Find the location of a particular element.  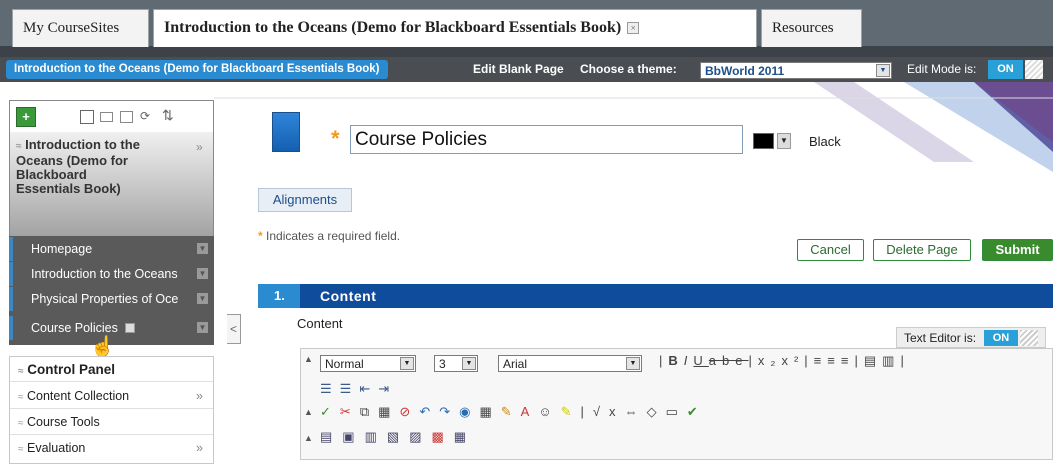

color-swatch is located at coordinates (763, 141).